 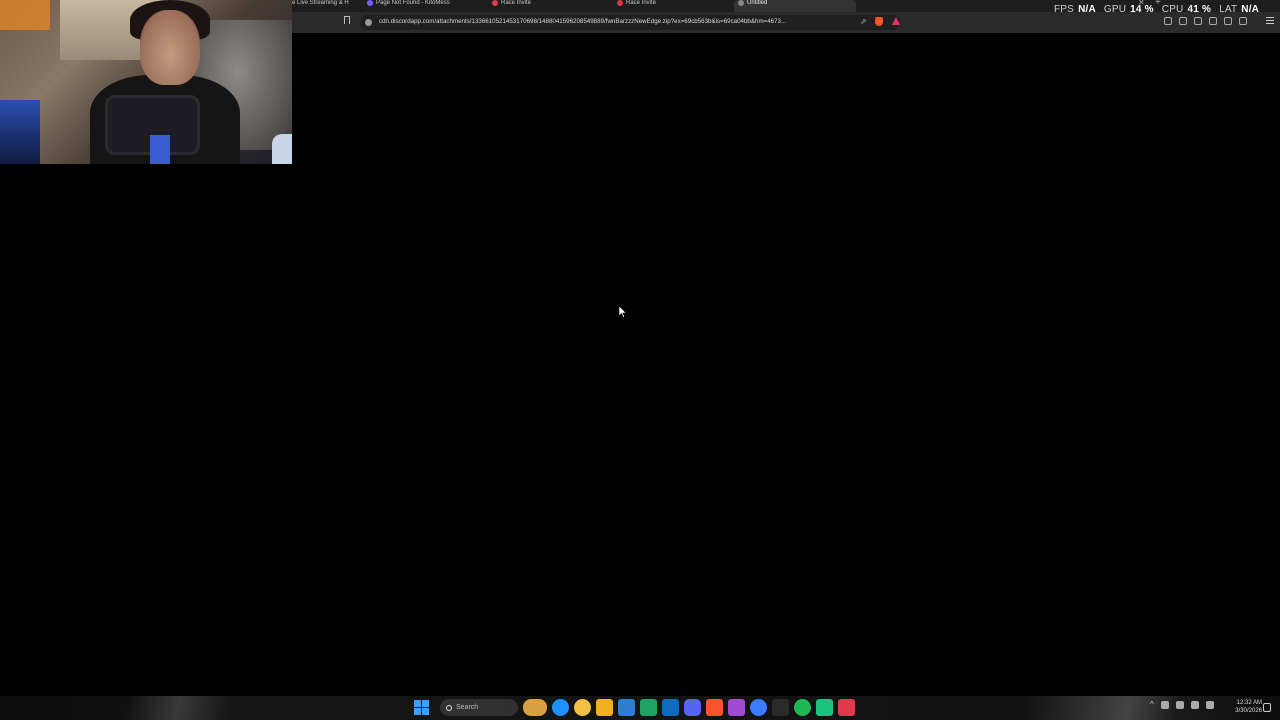 I want to click on browser-tab-active: Untitled, so click(x=795, y=6).